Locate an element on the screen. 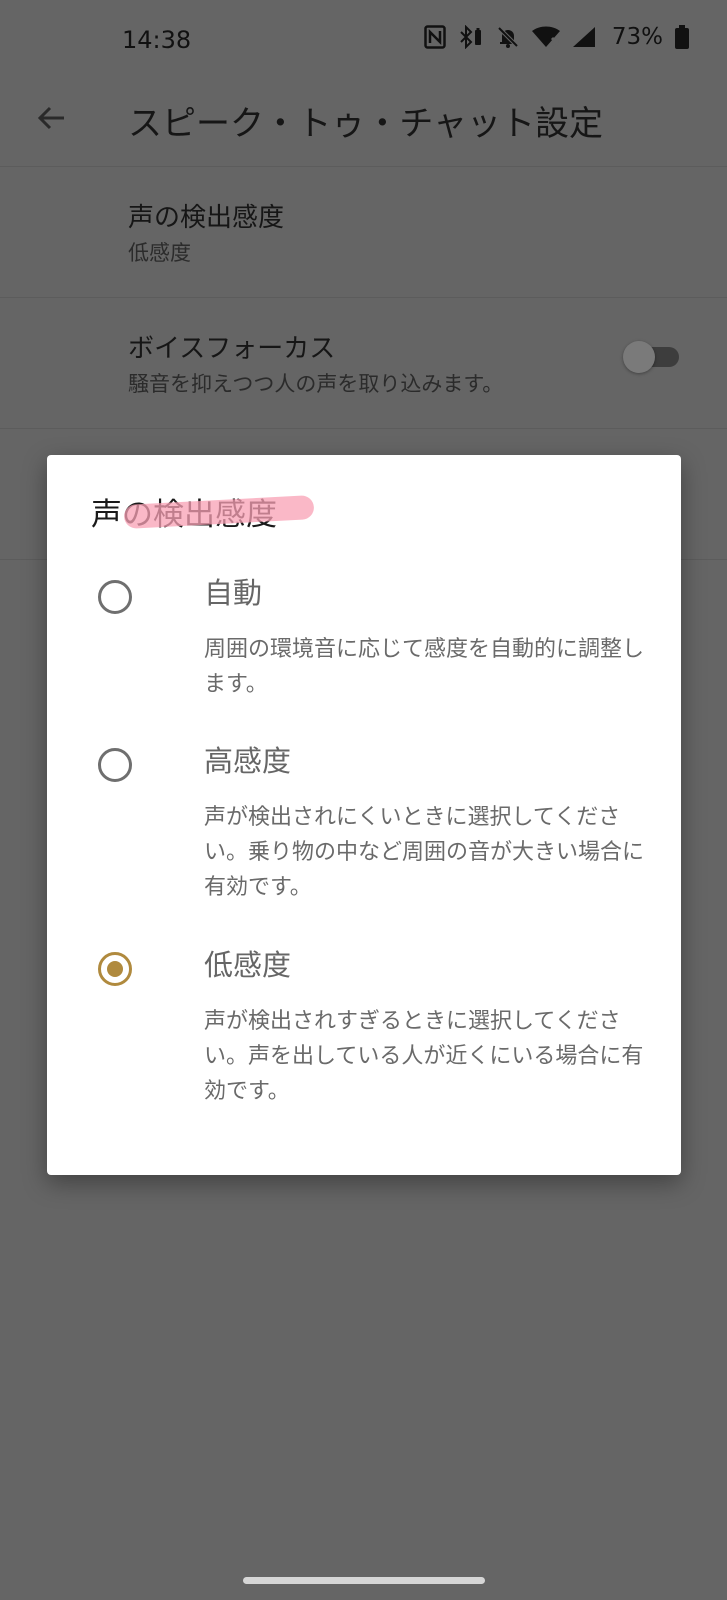 This screenshot has height=1600, width=727. radio-button-high is located at coordinates (115, 765).